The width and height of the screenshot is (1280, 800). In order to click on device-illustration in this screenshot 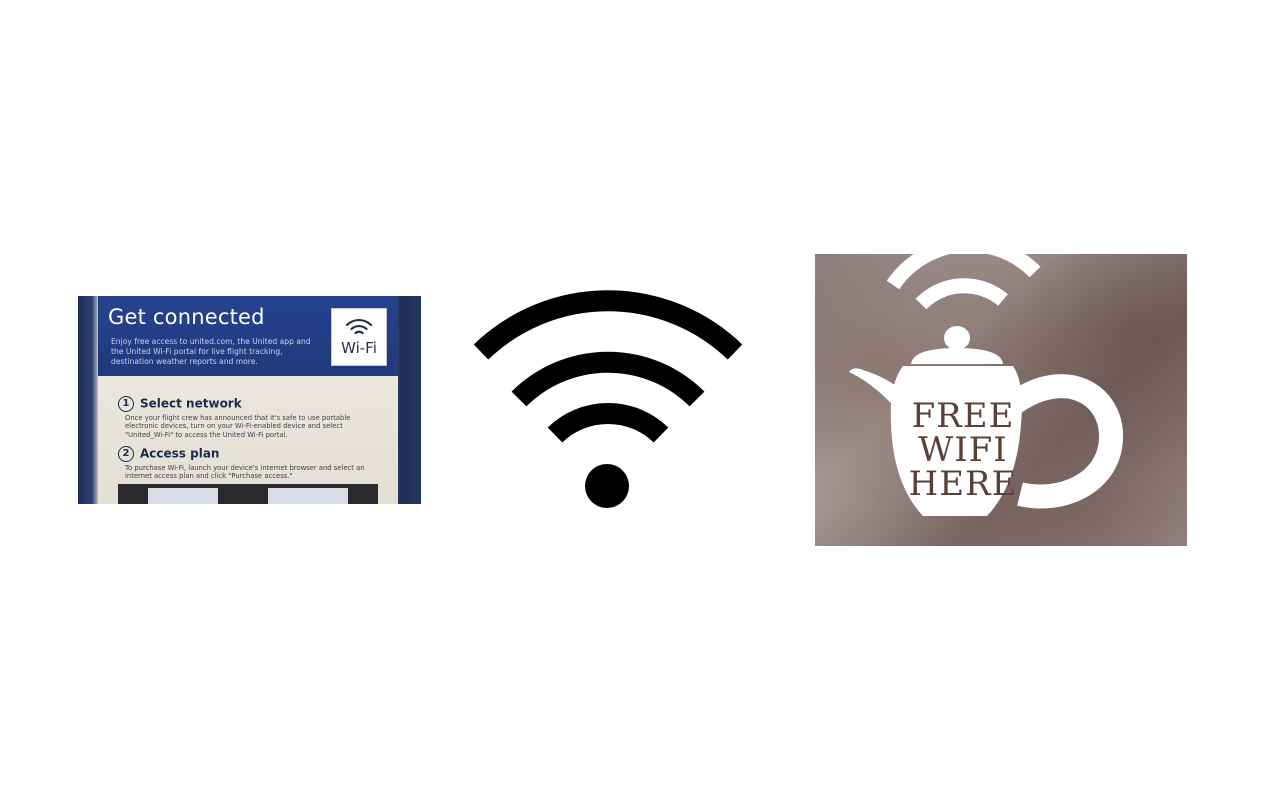, I will do `click(248, 494)`.